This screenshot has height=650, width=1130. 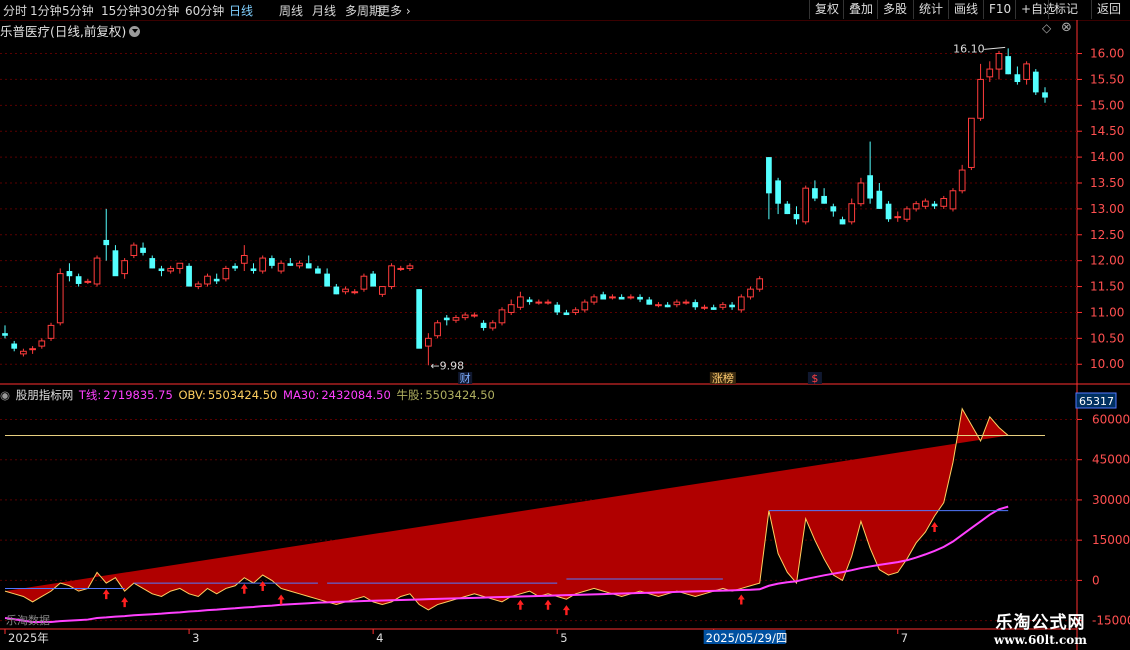 What do you see at coordinates (747, 638) in the screenshot?
I see `time-tick-label: 2025/05/29/四` at bounding box center [747, 638].